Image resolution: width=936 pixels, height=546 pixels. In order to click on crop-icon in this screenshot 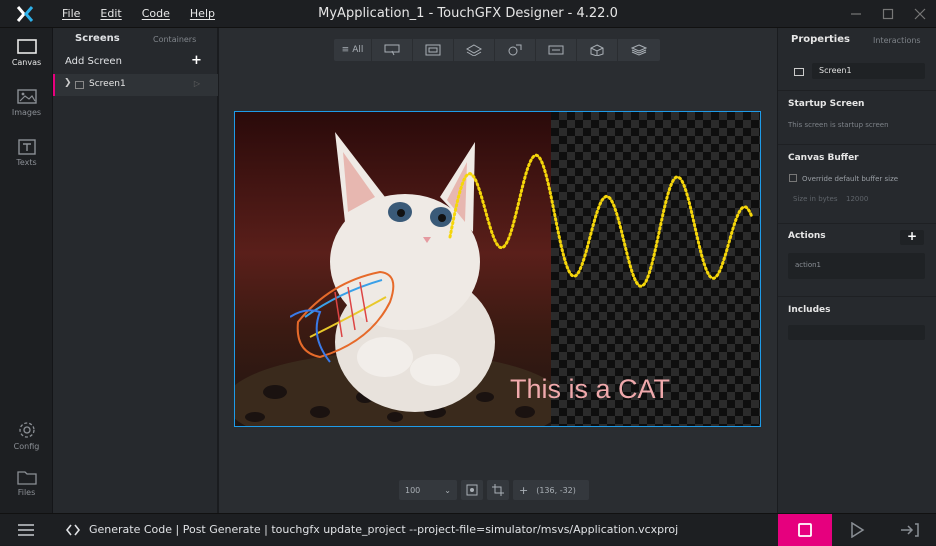, I will do `click(498, 490)`.